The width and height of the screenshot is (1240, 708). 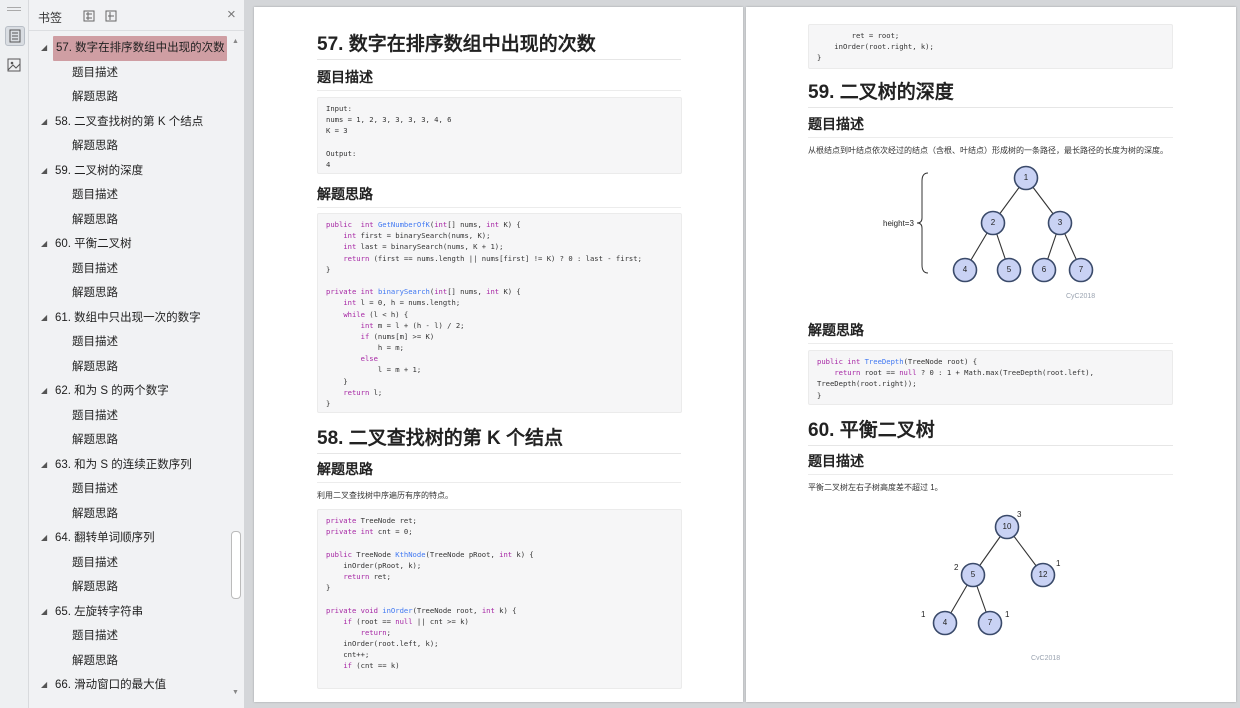 What do you see at coordinates (134, 48) in the screenshot?
I see `bookmark-chapter: ◢ 57. 数字在排序数组中出现的次数` at bounding box center [134, 48].